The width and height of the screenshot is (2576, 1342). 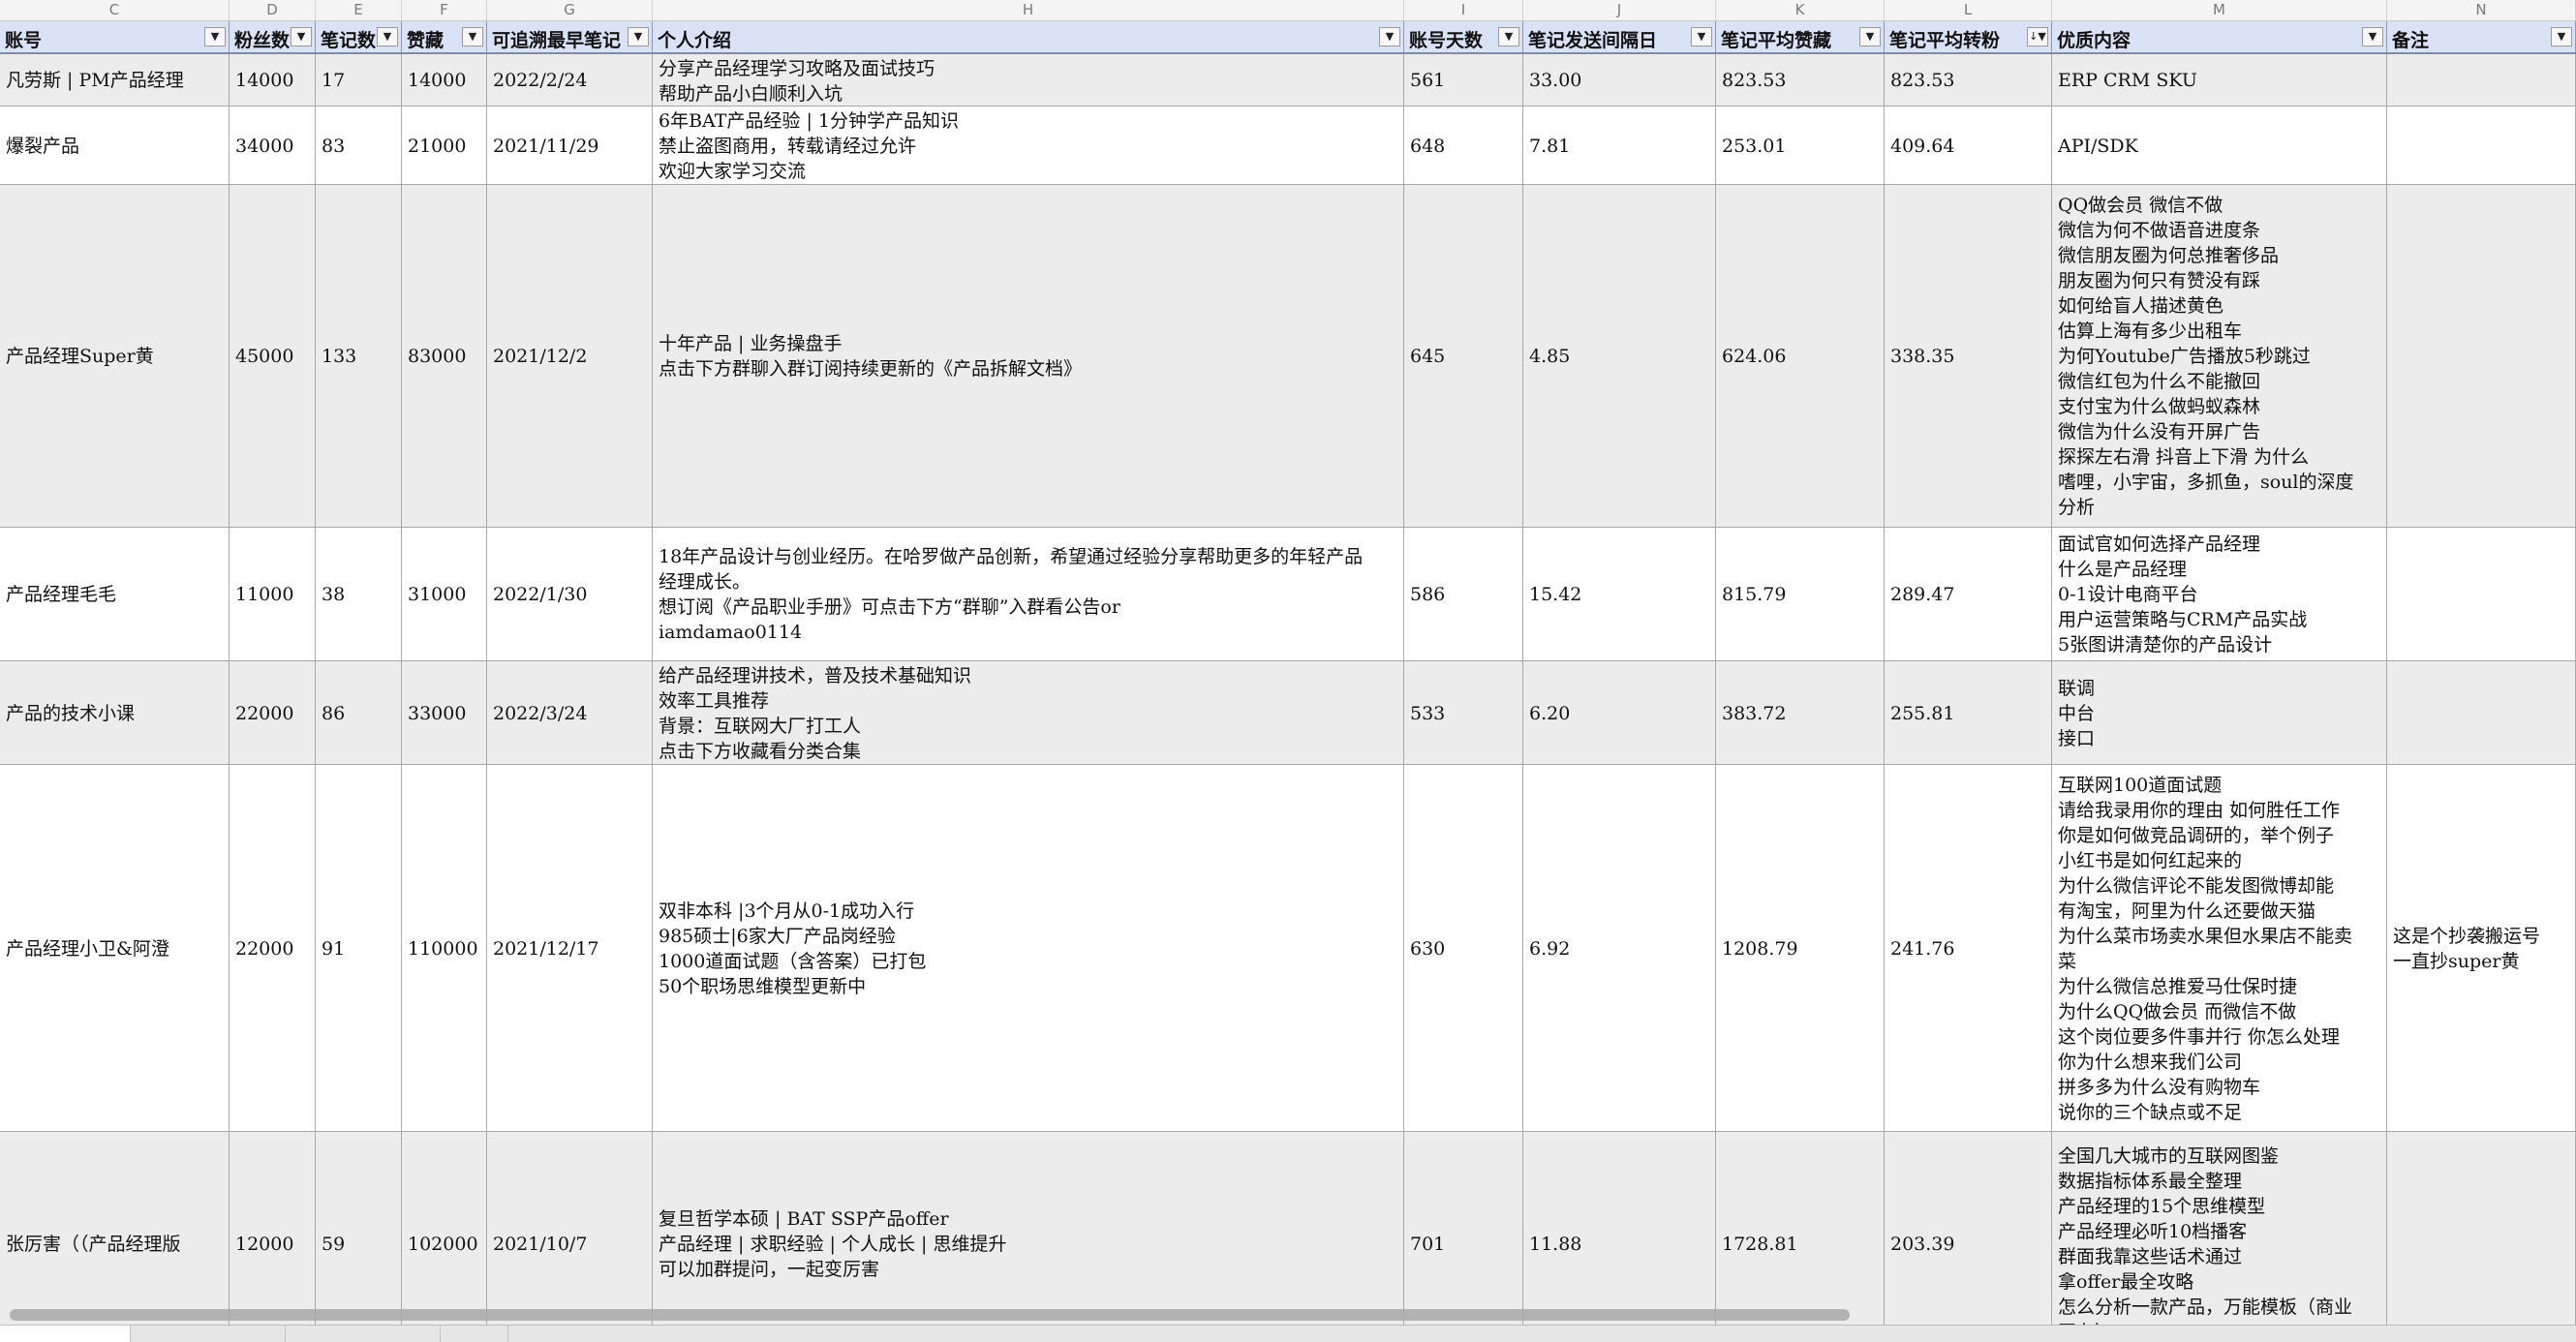 I want to click on cell-account: 产品经理毛毛, so click(x=115, y=594).